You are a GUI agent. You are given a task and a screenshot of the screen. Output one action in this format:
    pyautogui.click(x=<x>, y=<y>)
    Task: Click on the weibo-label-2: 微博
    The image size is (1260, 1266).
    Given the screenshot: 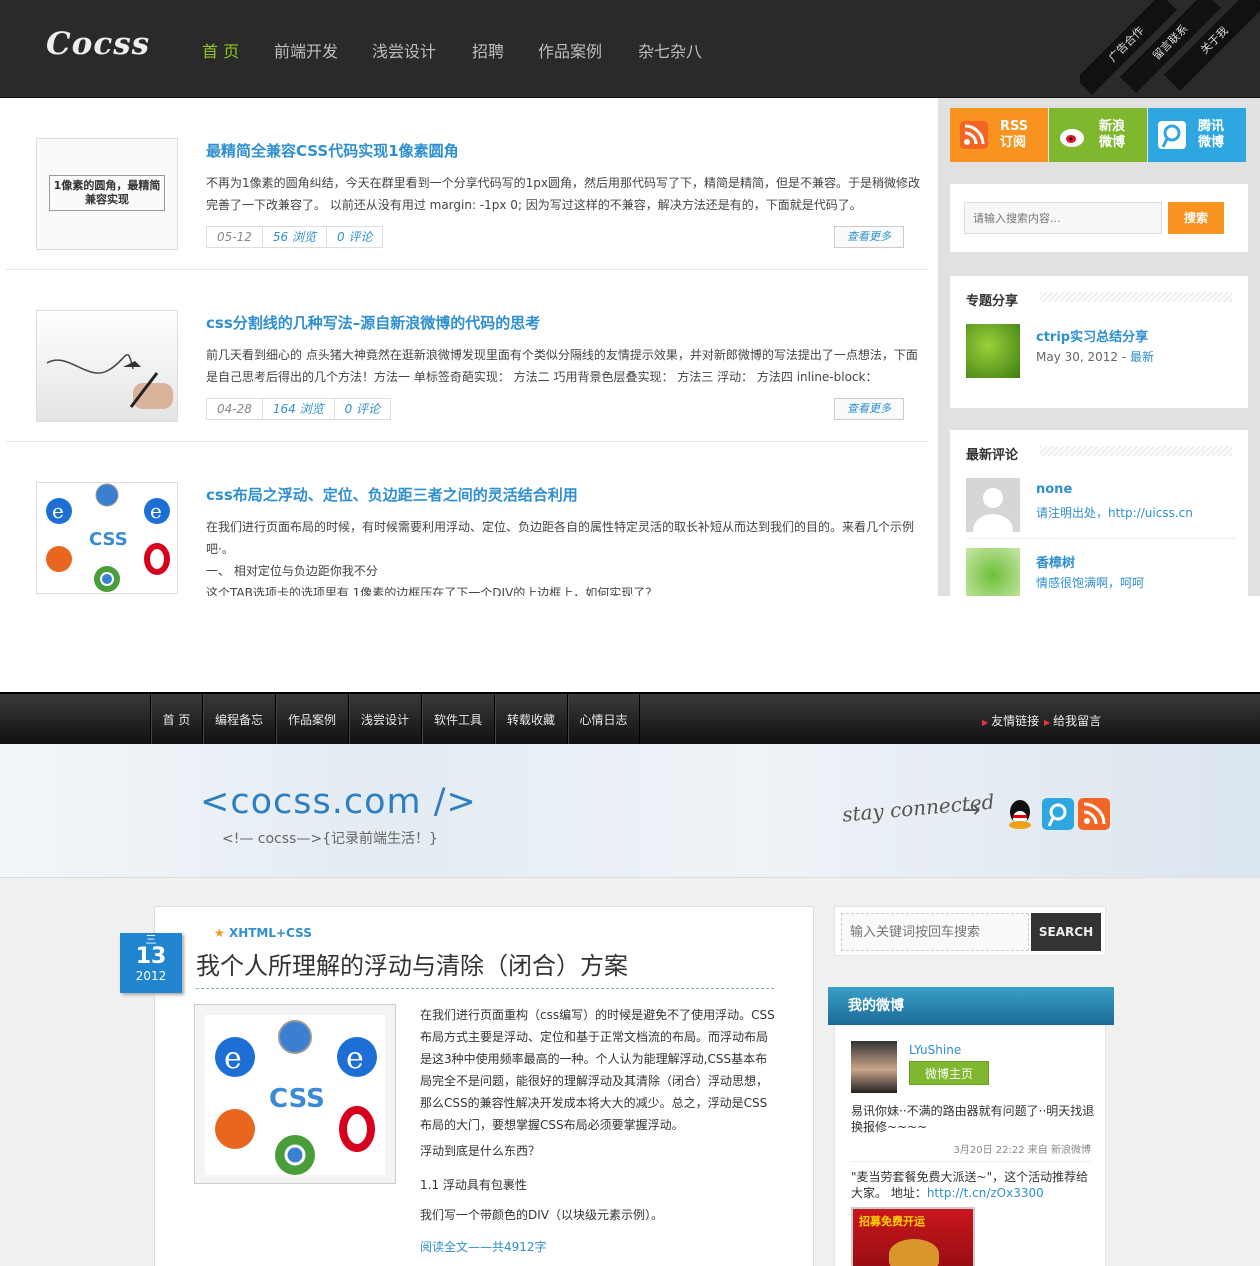 What is the action you would take?
    pyautogui.click(x=1112, y=142)
    